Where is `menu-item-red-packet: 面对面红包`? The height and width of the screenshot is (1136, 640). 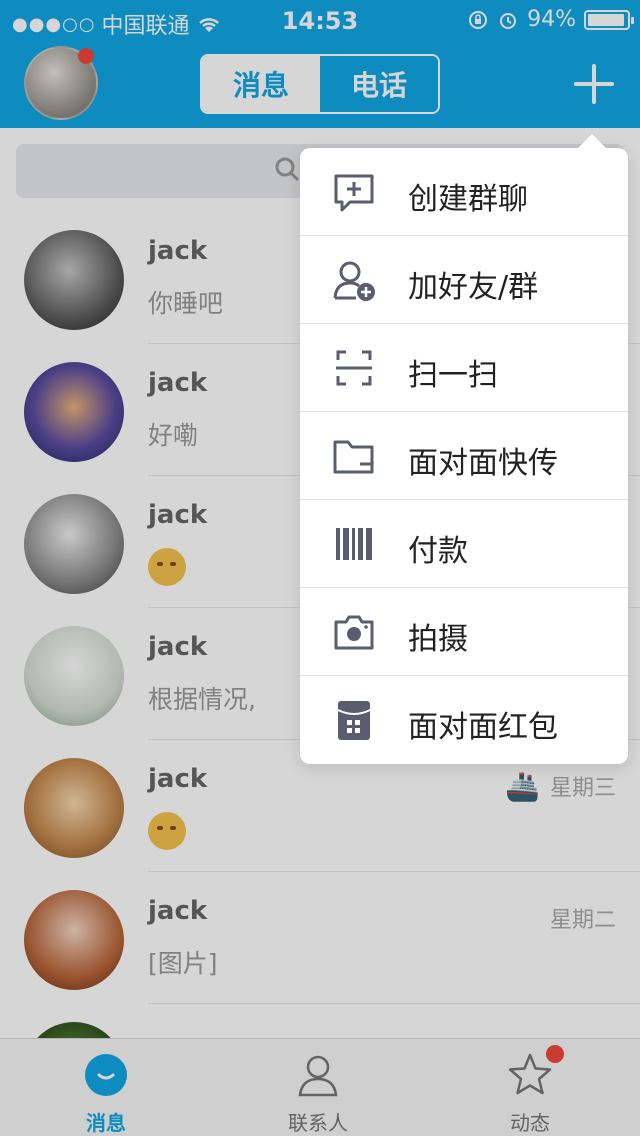
menu-item-red-packet: 面对面红包 is located at coordinates (464, 720).